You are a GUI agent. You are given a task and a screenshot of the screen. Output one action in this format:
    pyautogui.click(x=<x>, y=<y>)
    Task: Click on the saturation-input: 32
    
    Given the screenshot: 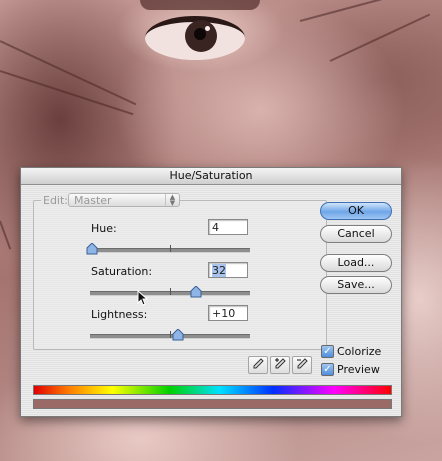 What is the action you would take?
    pyautogui.click(x=228, y=270)
    